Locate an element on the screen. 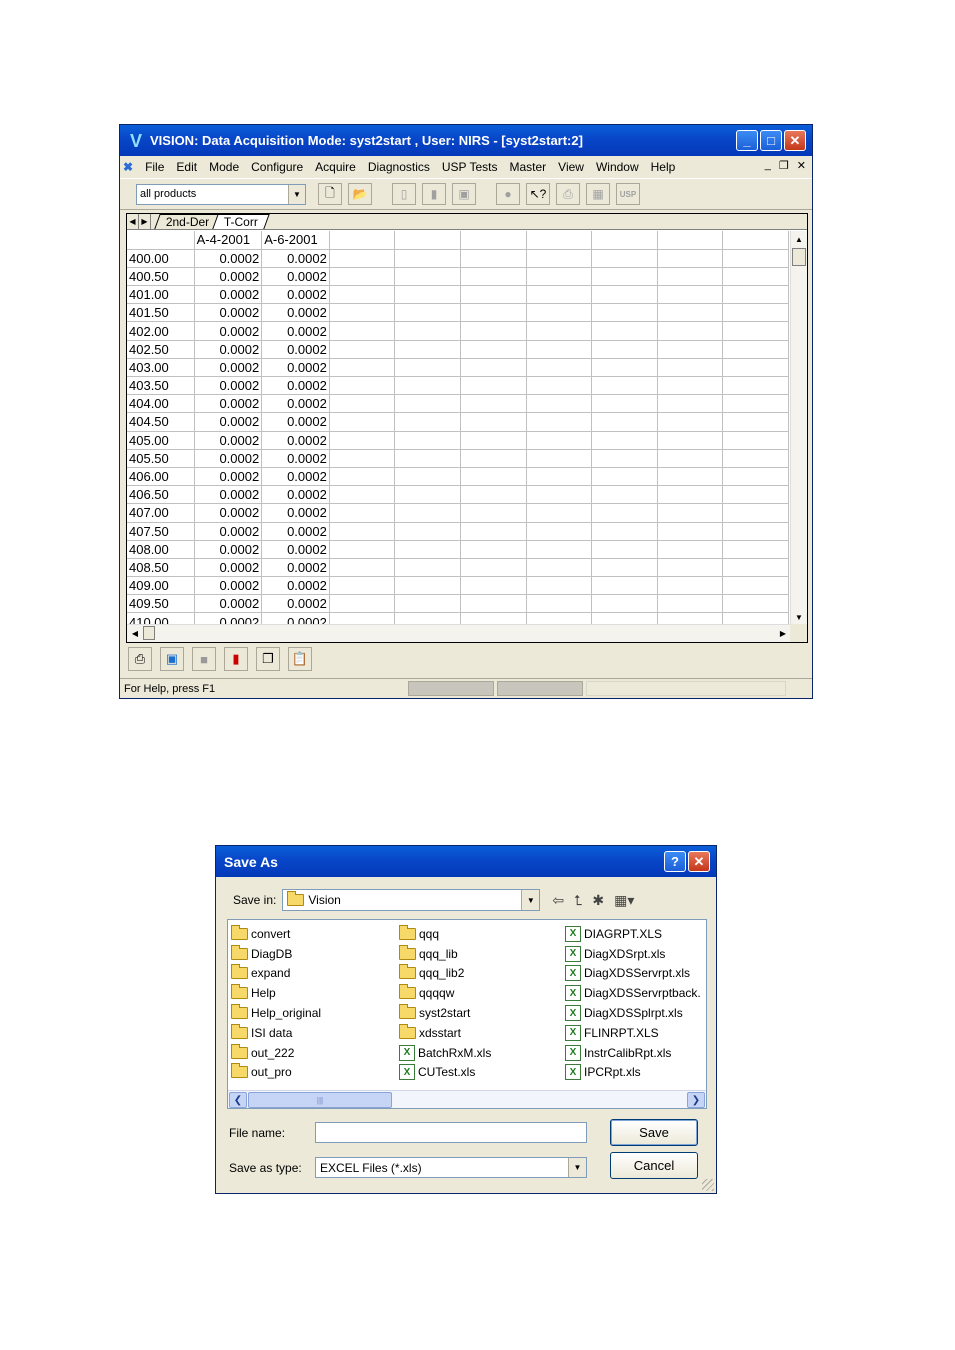 Image resolution: width=955 pixels, height=1350 pixels. file-item: xdsstart is located at coordinates (445, 1033).